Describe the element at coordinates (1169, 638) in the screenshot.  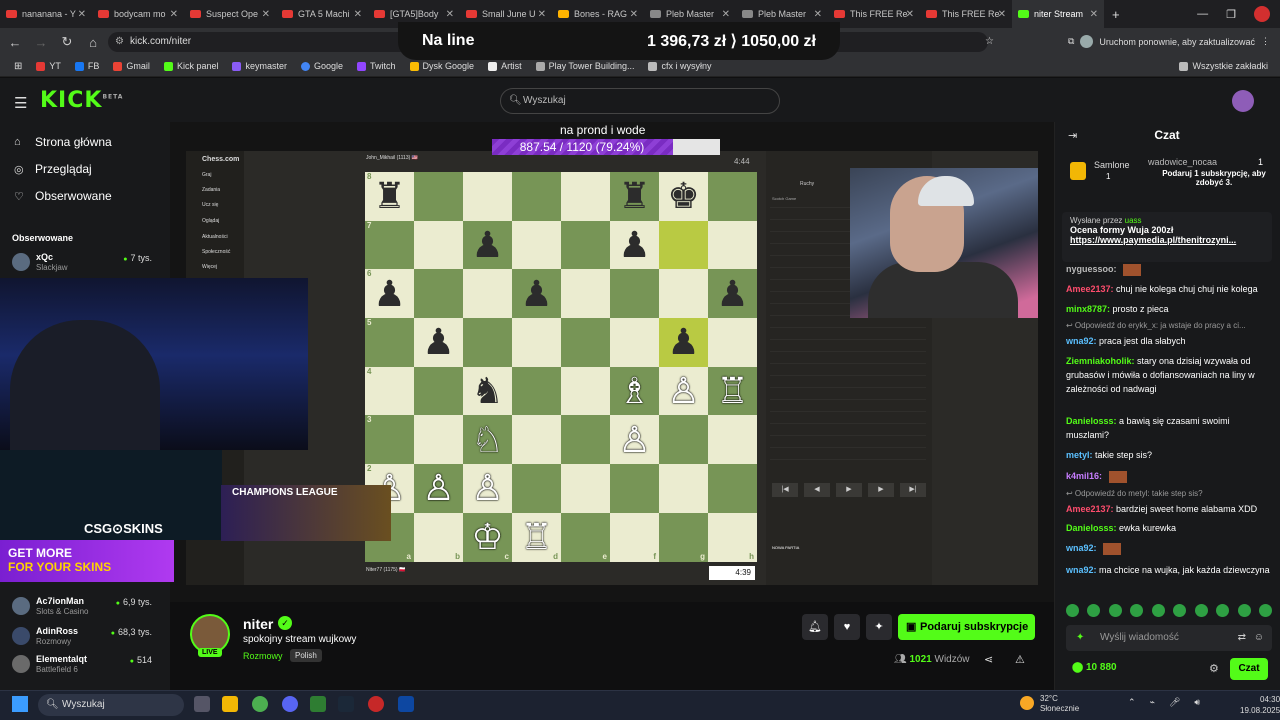
I see `chat-input: ✦ Wyślij wiadomość ⇄ ☺` at that location.